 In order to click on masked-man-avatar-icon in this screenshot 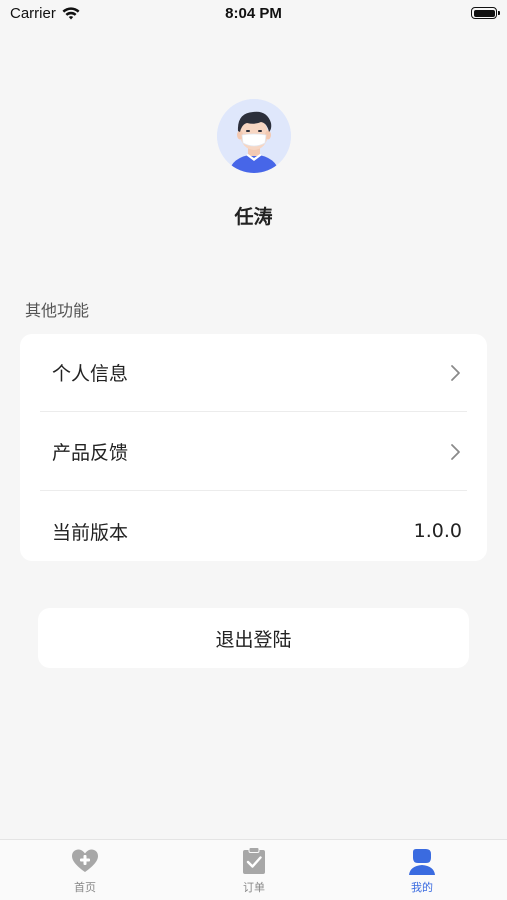, I will do `click(254, 136)`.